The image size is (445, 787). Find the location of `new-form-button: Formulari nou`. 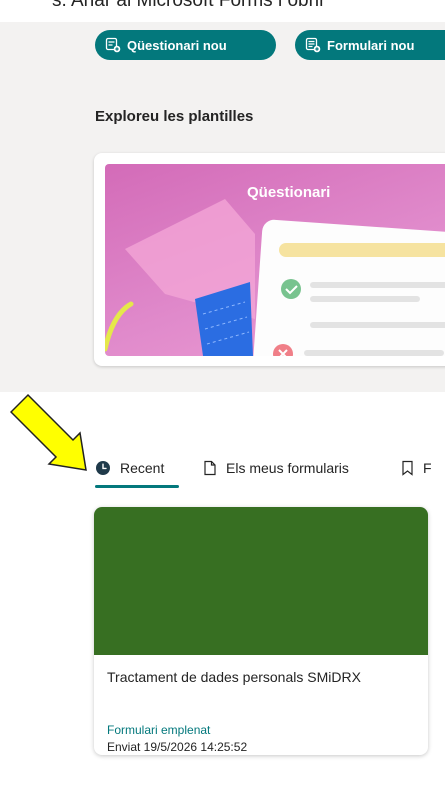

new-form-button: Formulari nou is located at coordinates (370, 45).